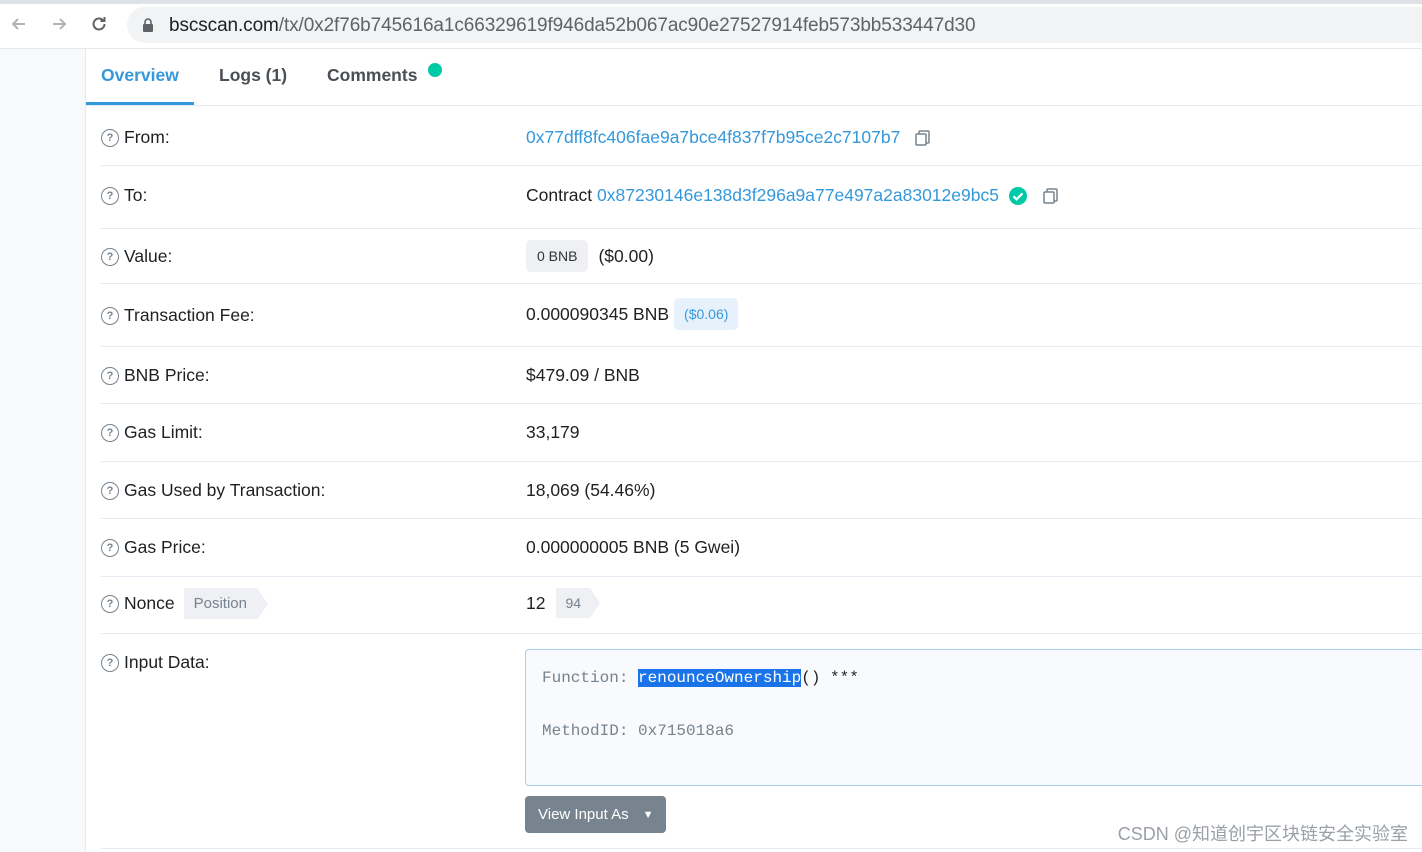 Image resolution: width=1422 pixels, height=852 pixels. I want to click on input-label: Input Data:, so click(167, 662).